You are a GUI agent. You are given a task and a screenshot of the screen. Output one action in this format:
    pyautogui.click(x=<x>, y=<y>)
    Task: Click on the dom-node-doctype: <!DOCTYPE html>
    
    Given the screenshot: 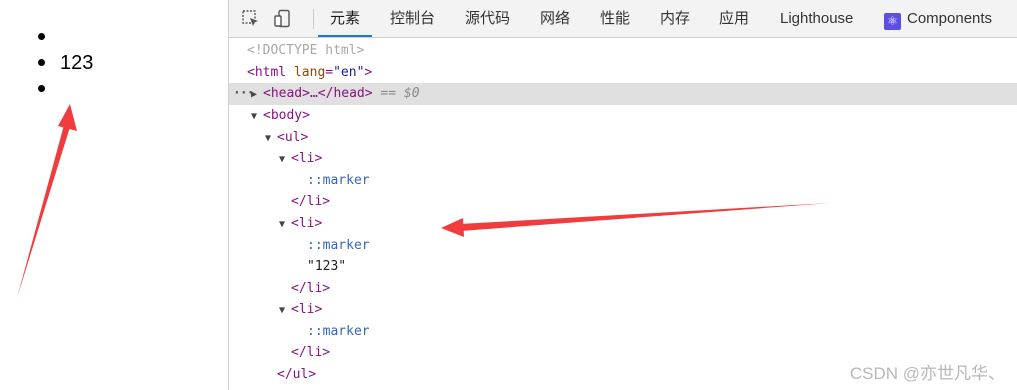 What is the action you would take?
    pyautogui.click(x=623, y=51)
    